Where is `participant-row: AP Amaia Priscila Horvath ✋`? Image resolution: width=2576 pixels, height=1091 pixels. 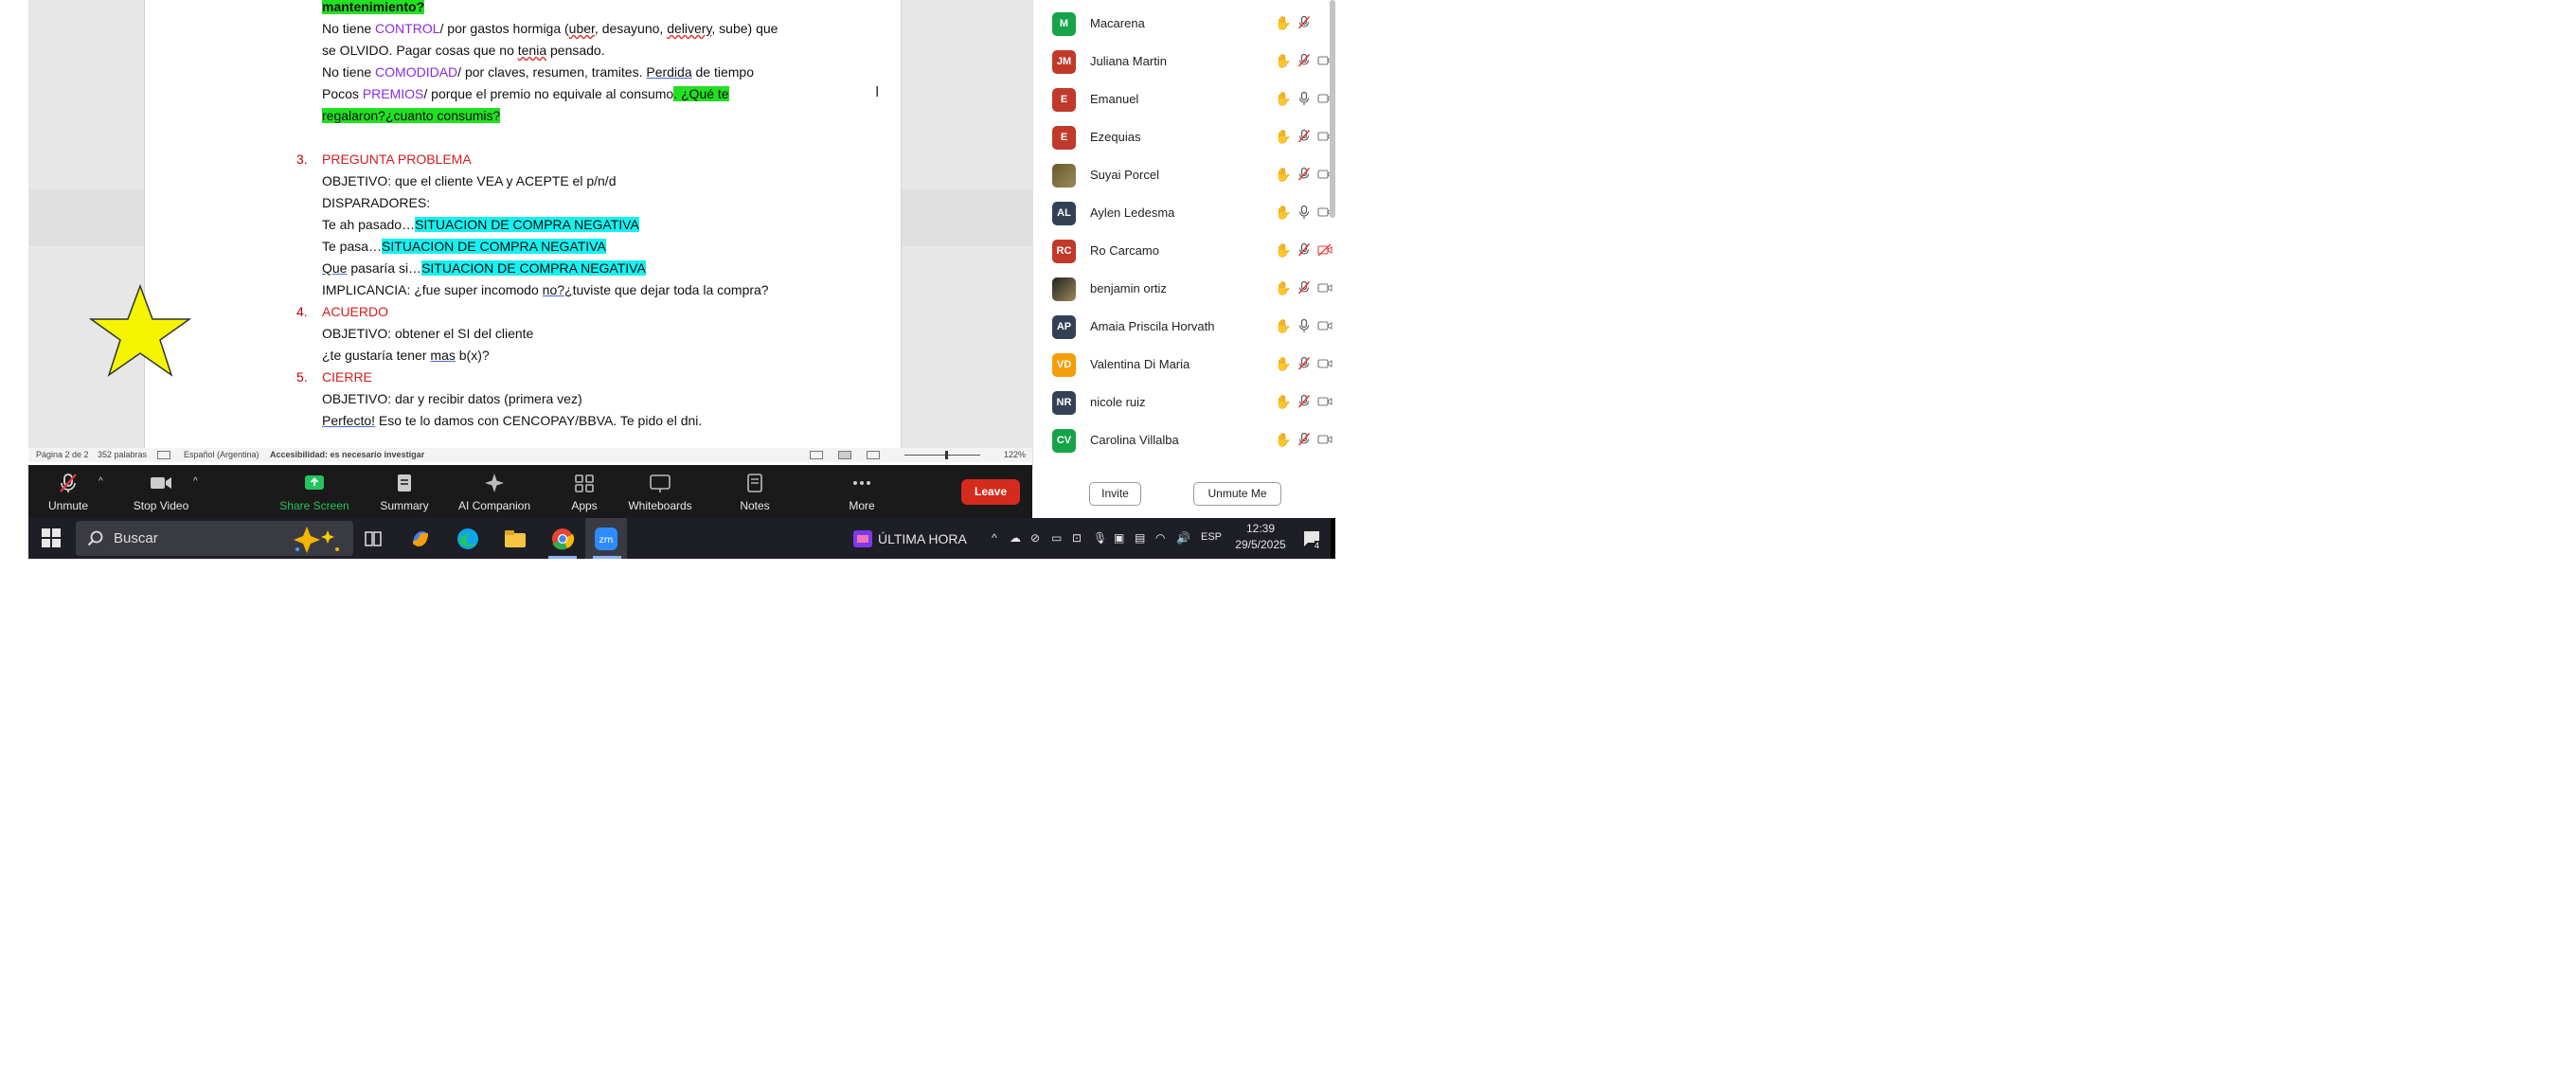 participant-row: AP Amaia Priscila Horvath ✋ is located at coordinates (1183, 327).